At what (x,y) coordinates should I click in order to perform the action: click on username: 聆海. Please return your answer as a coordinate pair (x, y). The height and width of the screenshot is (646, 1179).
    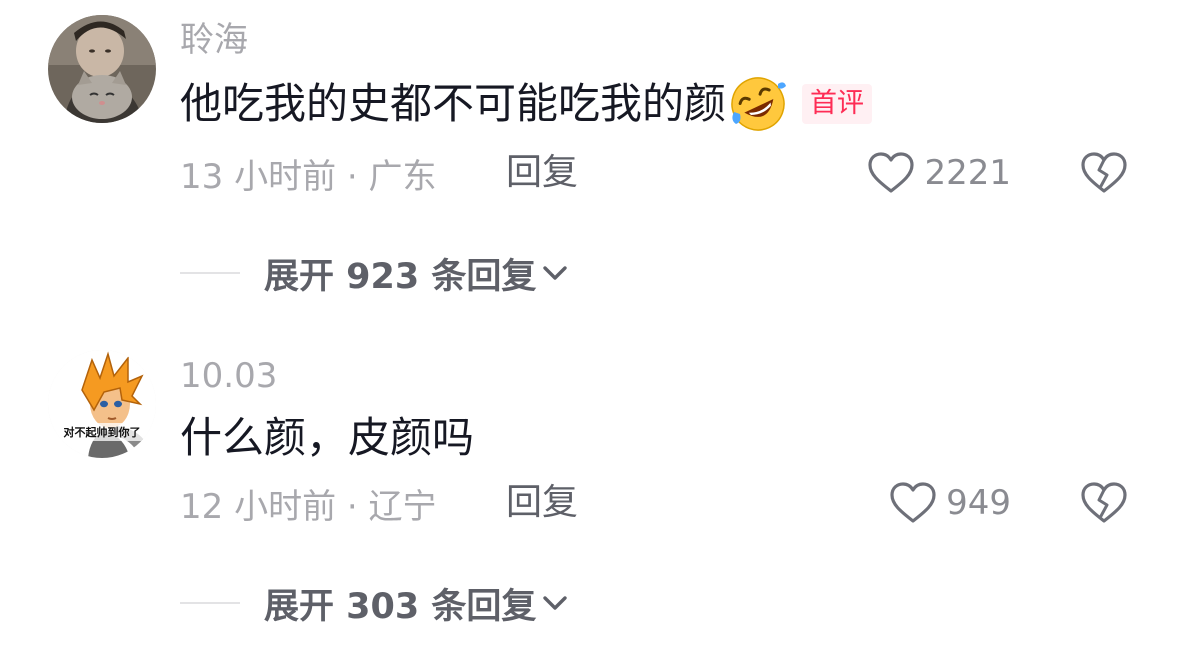
    Looking at the image, I should click on (214, 40).